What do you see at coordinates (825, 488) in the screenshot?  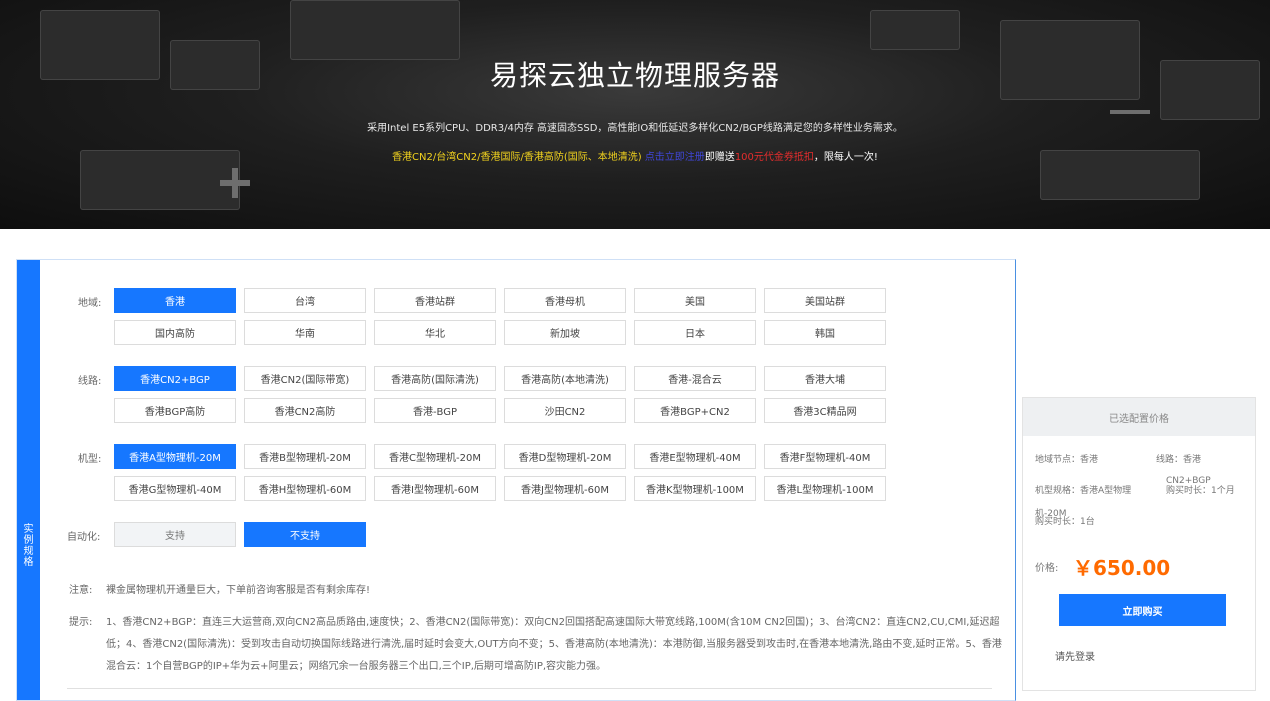 I see `model-option: 香港L型物理机-100M` at bounding box center [825, 488].